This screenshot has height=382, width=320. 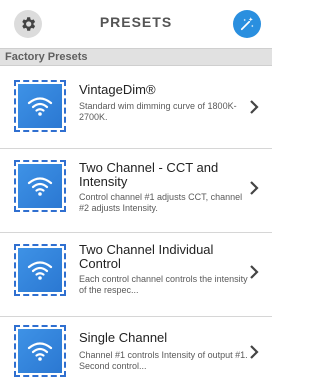 What do you see at coordinates (146, 256) in the screenshot?
I see `preset-title: Two Channel Individual Control` at bounding box center [146, 256].